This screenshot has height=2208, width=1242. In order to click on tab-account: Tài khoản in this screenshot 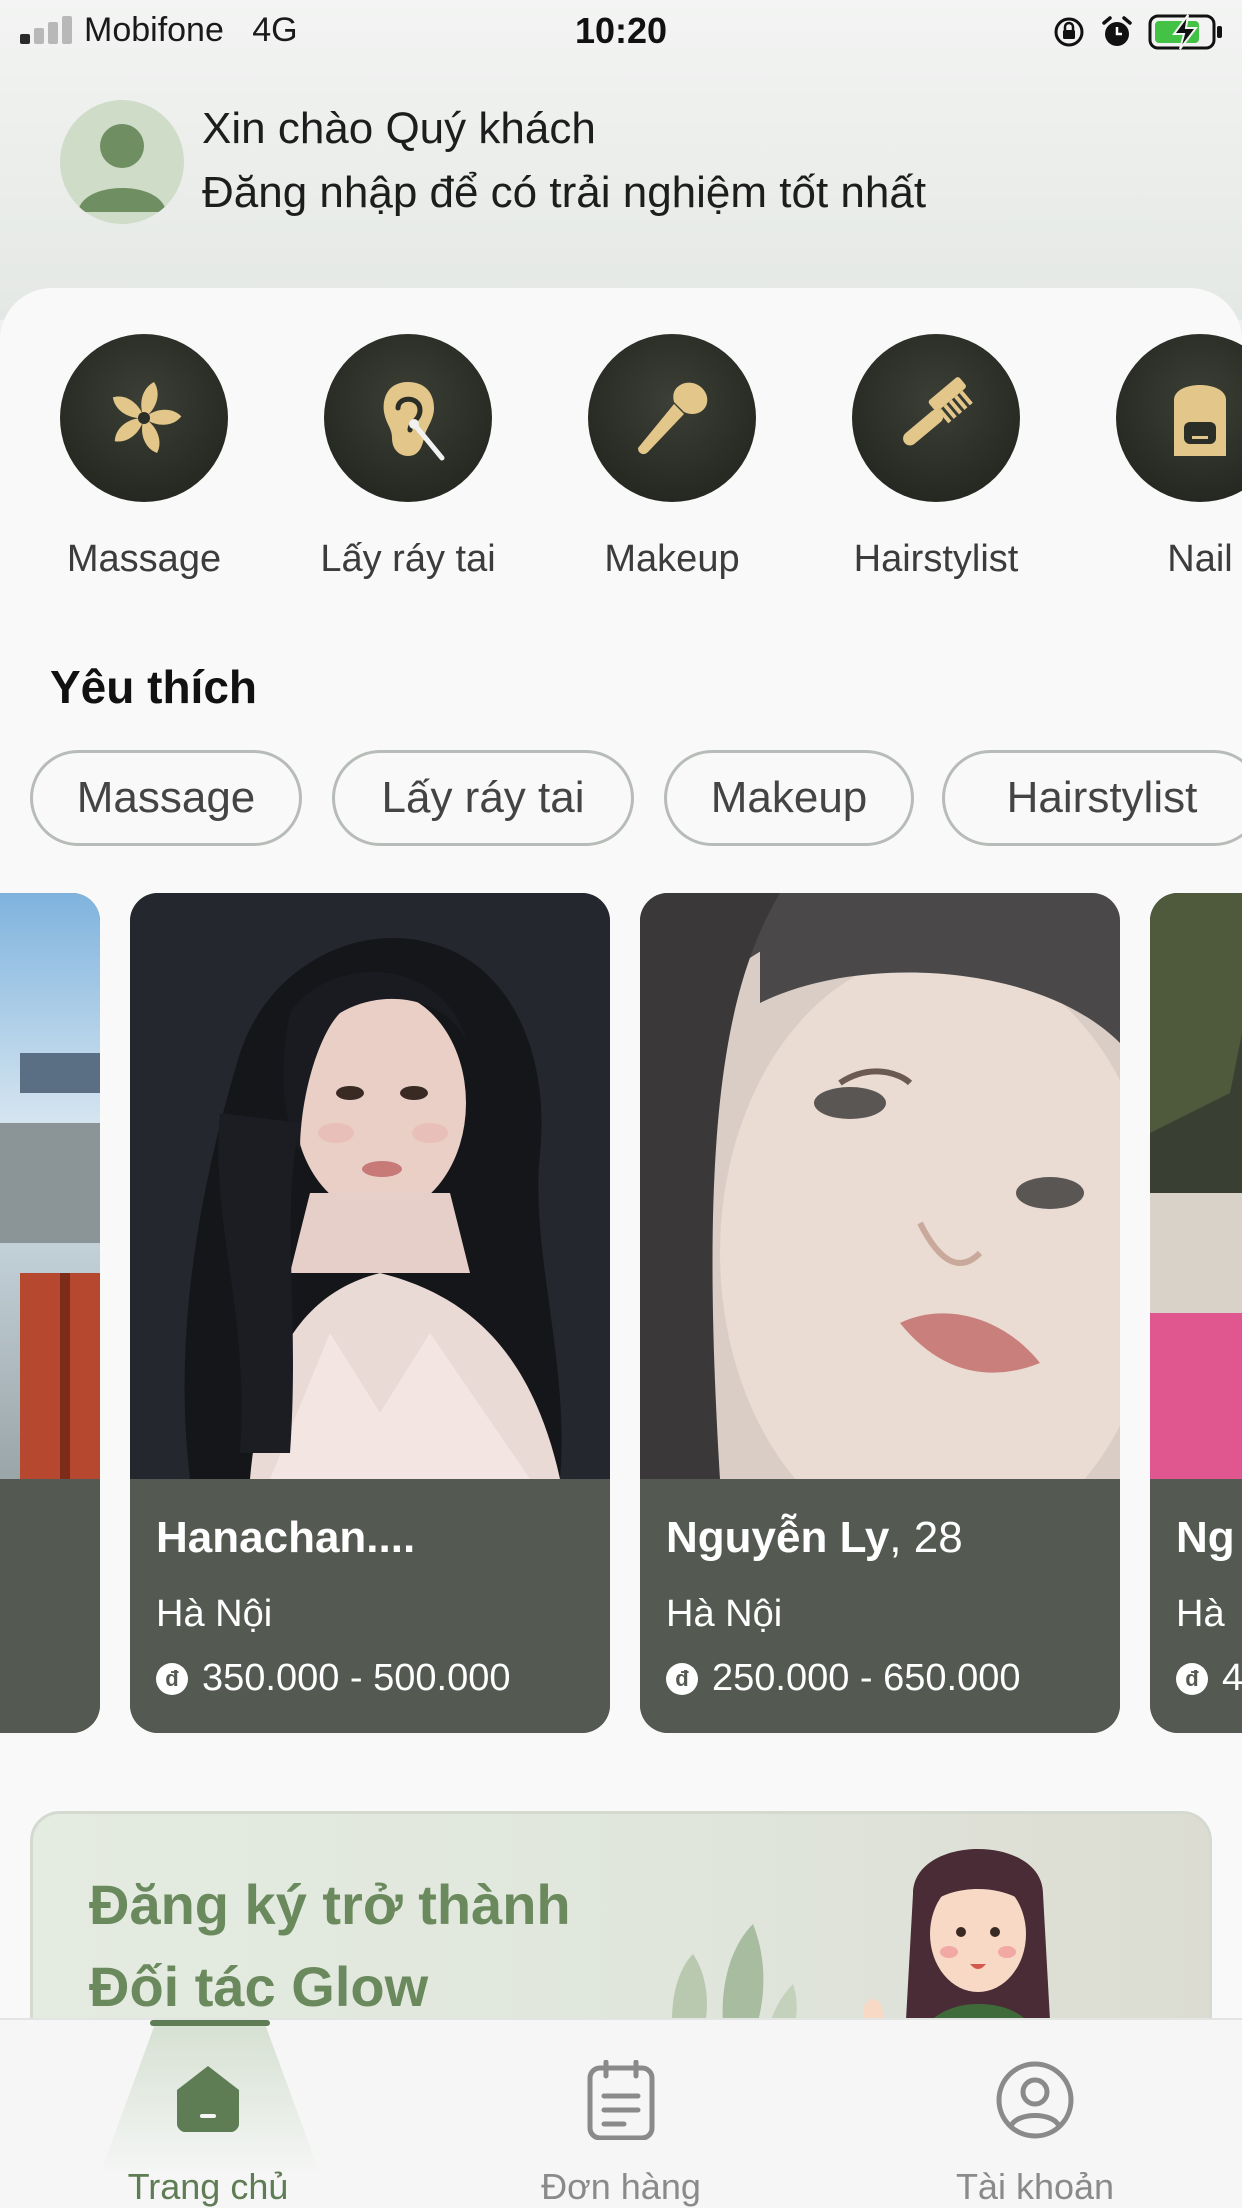, I will do `click(1035, 2114)`.